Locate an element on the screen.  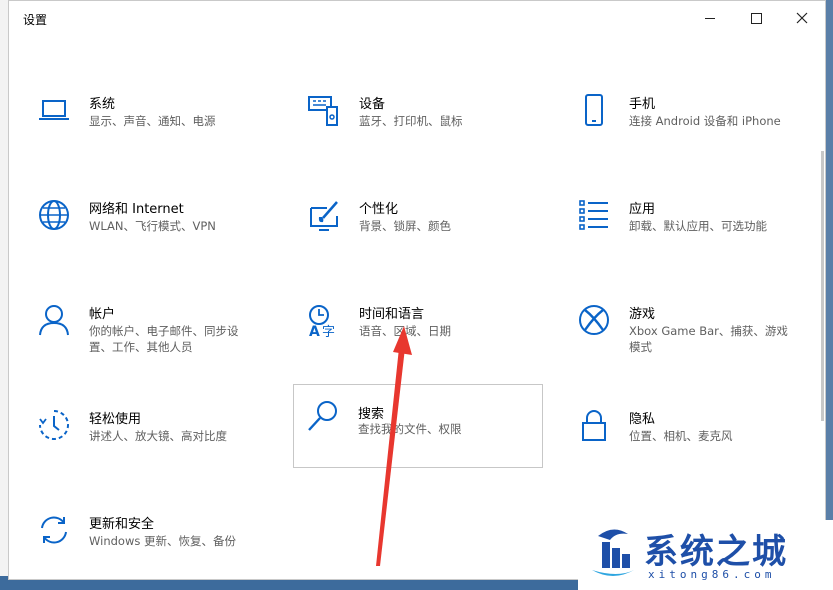
tile-phone: 手机 连接 Android 设备和 iPhone is located at coordinates (676, 115).